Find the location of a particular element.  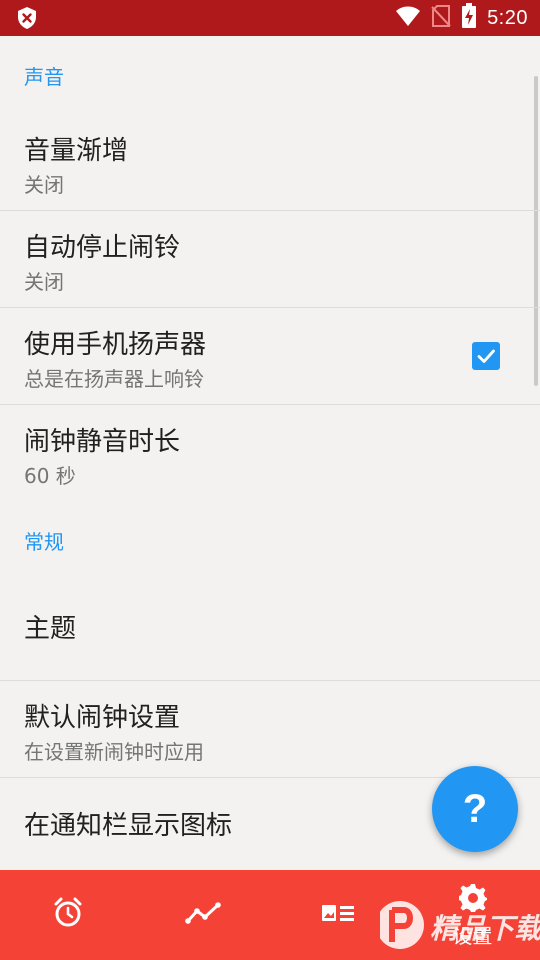

no-sim-icon is located at coordinates (441, 18).